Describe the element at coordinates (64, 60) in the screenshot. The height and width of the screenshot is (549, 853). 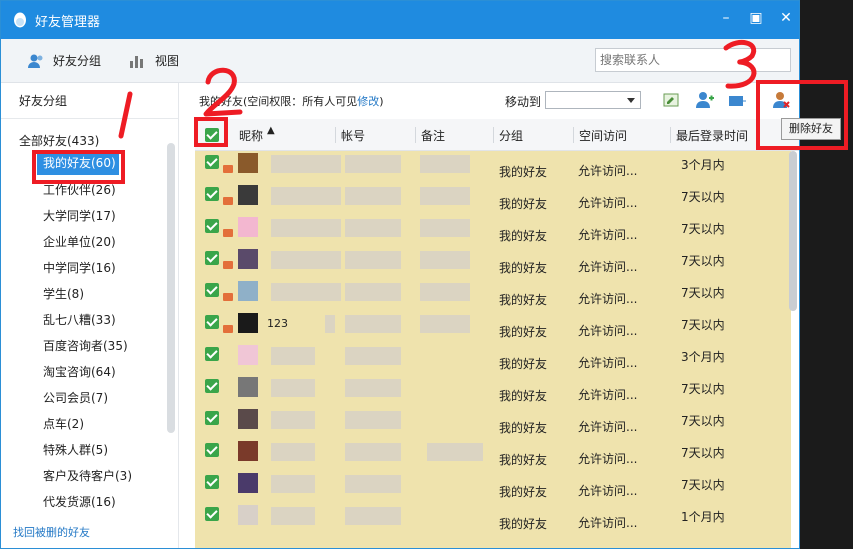
I see `friend-groups-button: 好友分组` at that location.